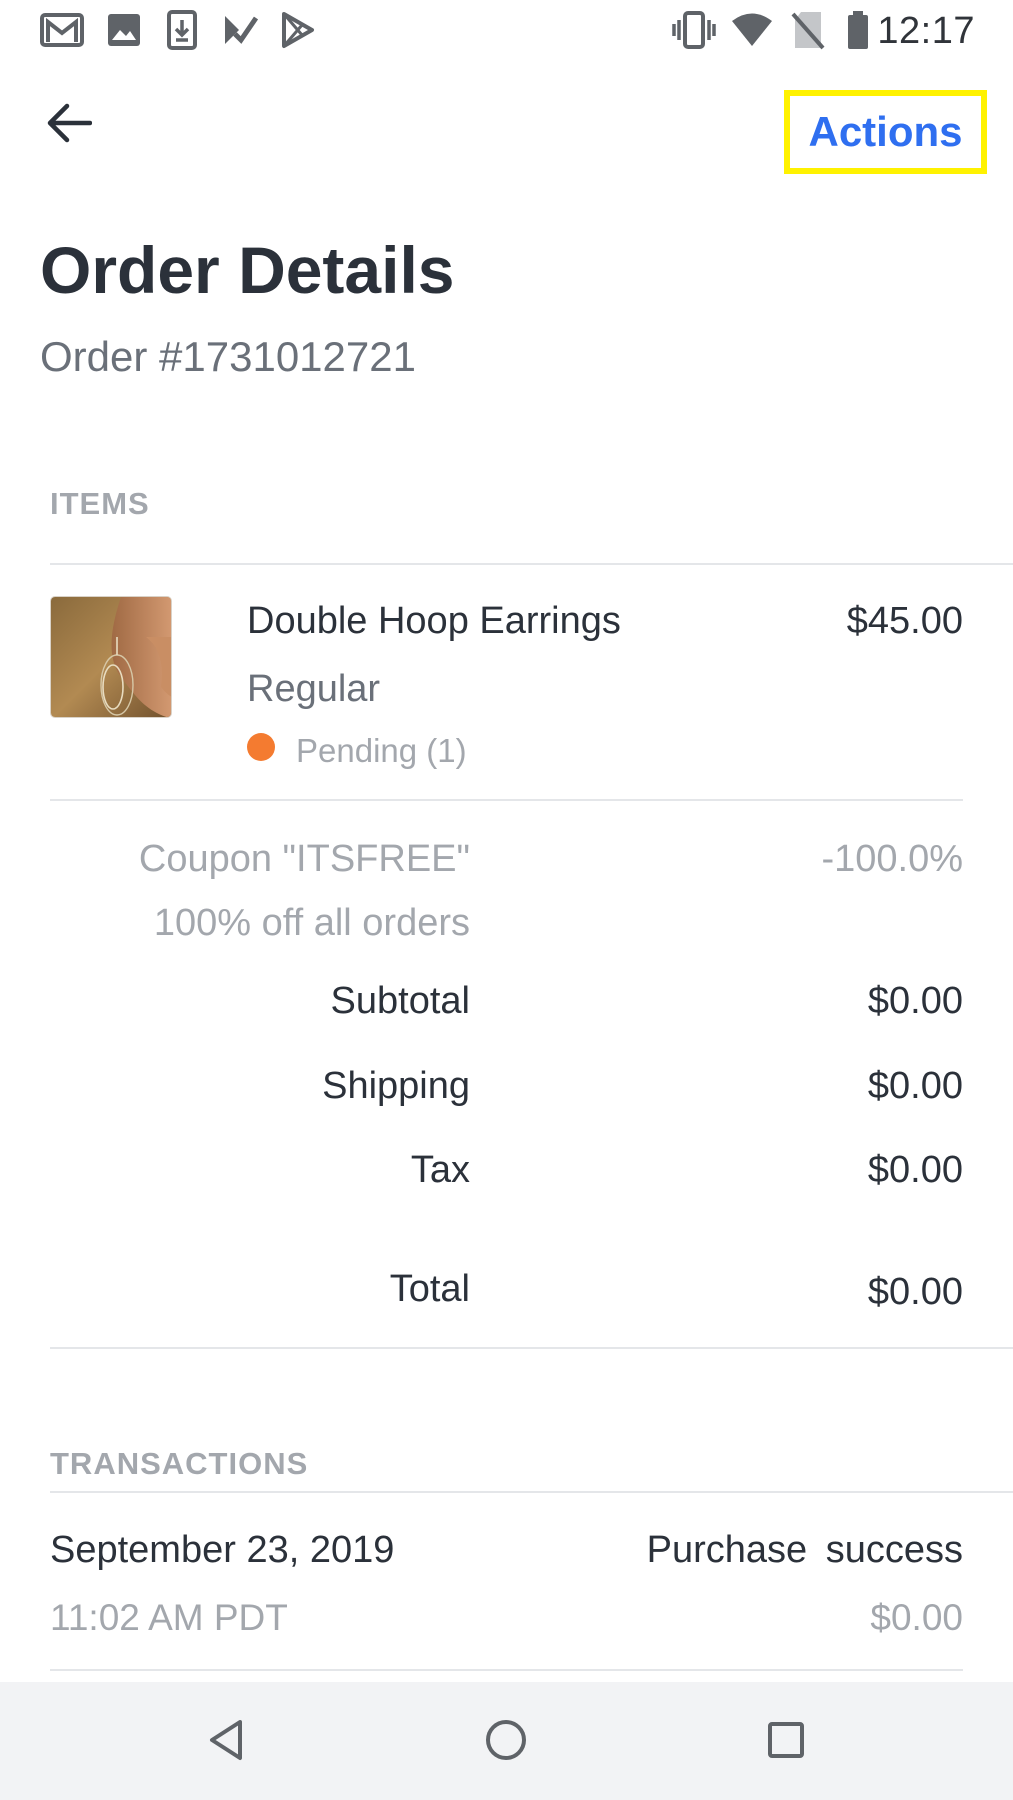 The image size is (1013, 1800). What do you see at coordinates (182, 30) in the screenshot?
I see `download-icon` at bounding box center [182, 30].